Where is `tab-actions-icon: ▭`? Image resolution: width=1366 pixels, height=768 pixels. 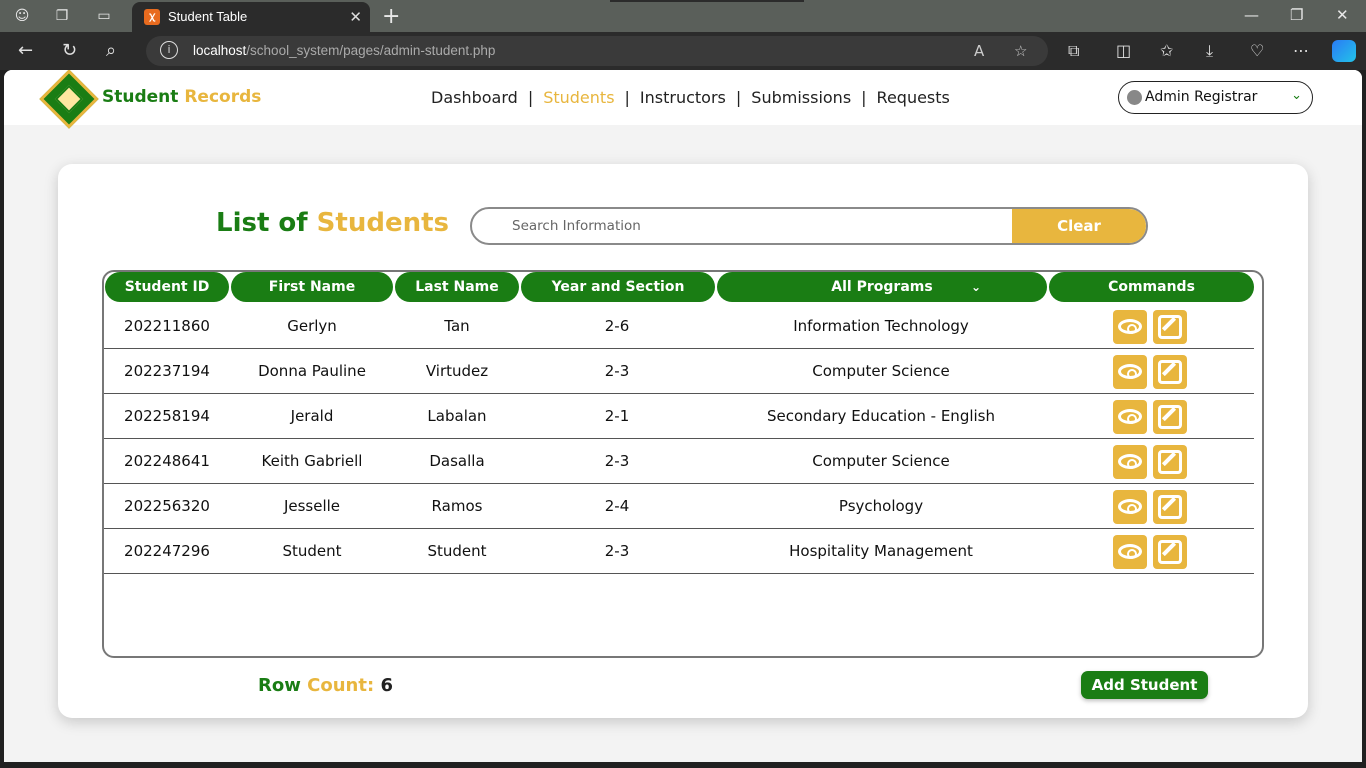 tab-actions-icon: ▭ is located at coordinates (104, 16).